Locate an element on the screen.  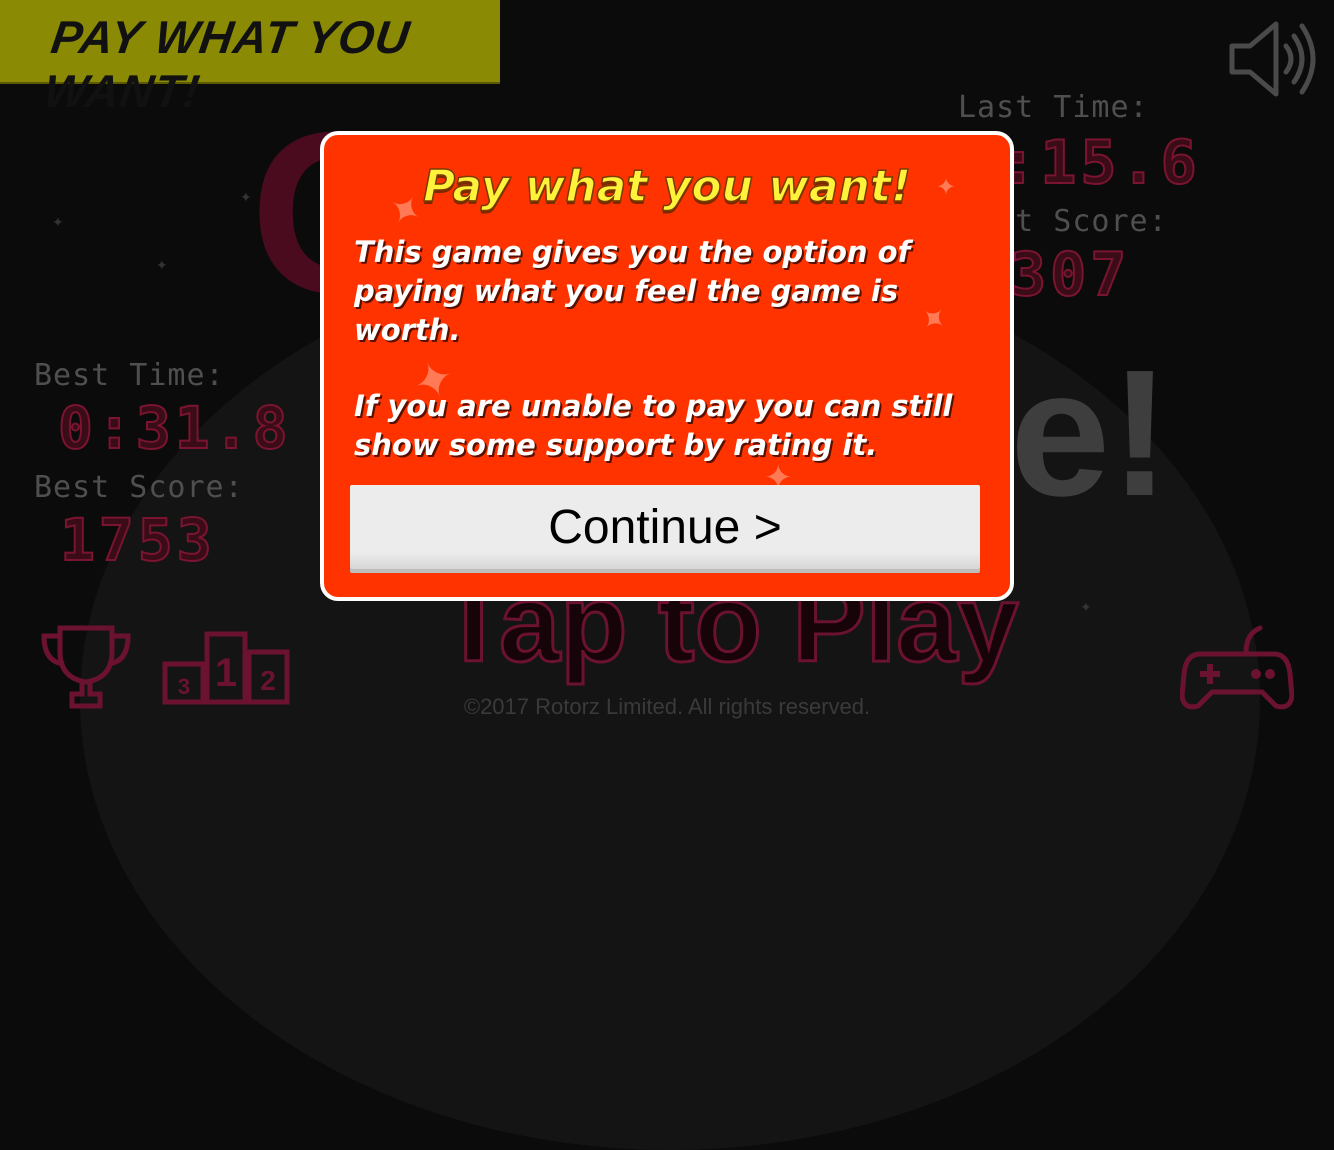
leaderboard-icon: 3 1 2 is located at coordinates (226, 668).